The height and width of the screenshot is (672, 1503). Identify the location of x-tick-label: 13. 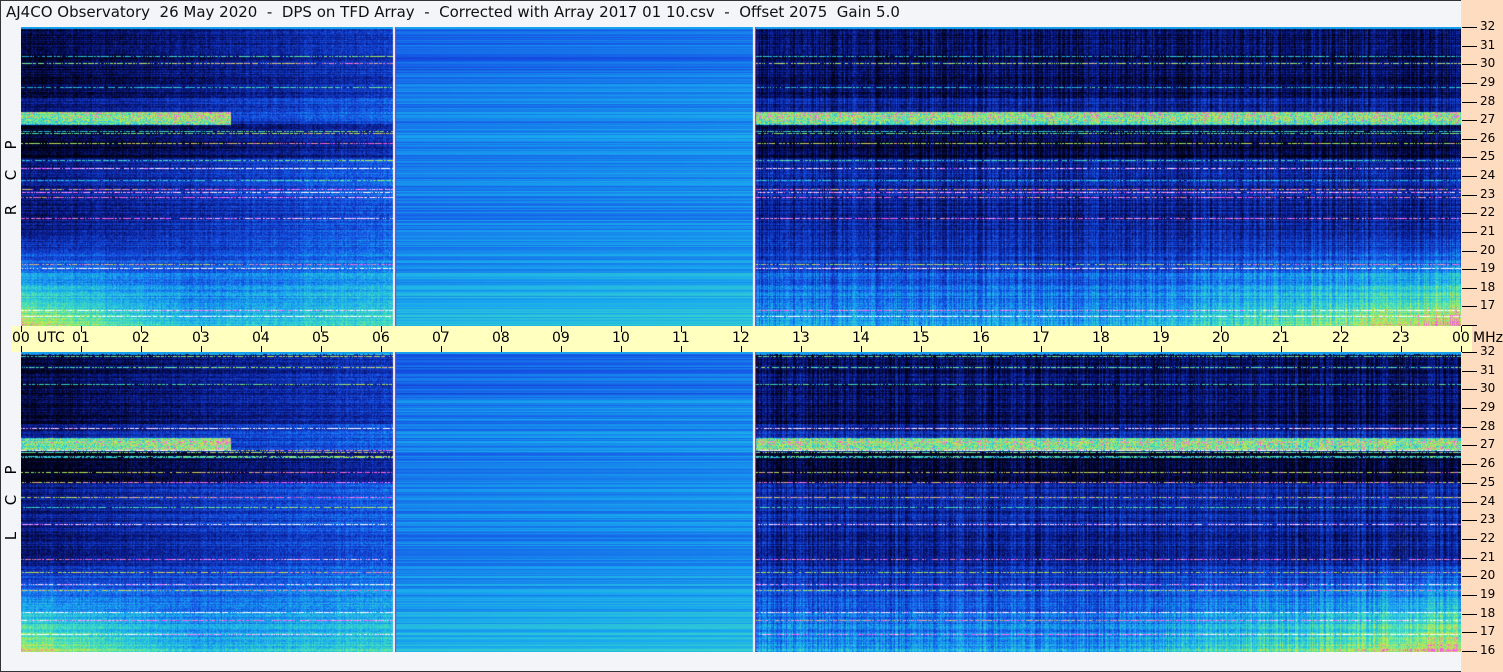
(801, 338).